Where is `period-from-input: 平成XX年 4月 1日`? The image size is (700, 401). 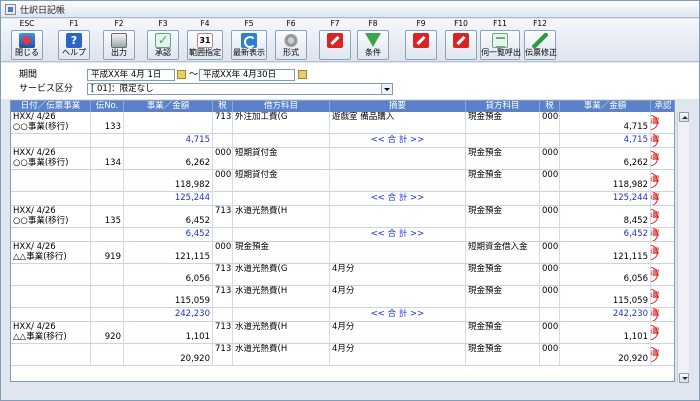
period-from-input: 平成XX年 4月 1日 is located at coordinates (131, 75).